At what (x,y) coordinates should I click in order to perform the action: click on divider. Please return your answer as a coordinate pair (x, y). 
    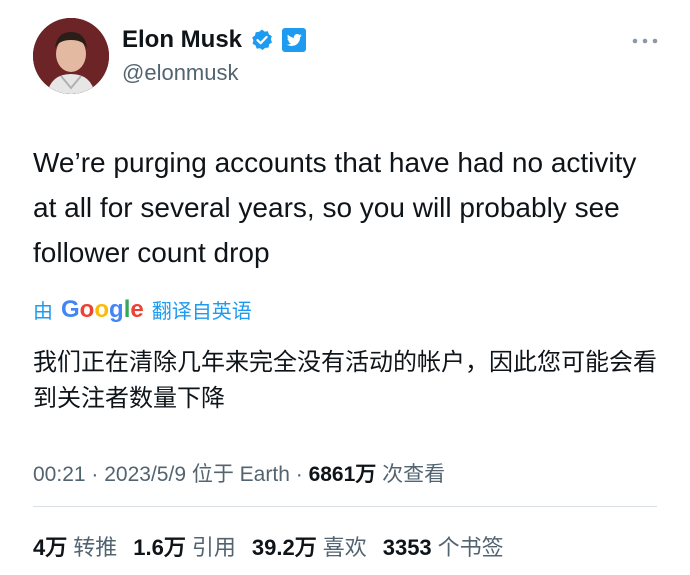
    Looking at the image, I should click on (345, 506).